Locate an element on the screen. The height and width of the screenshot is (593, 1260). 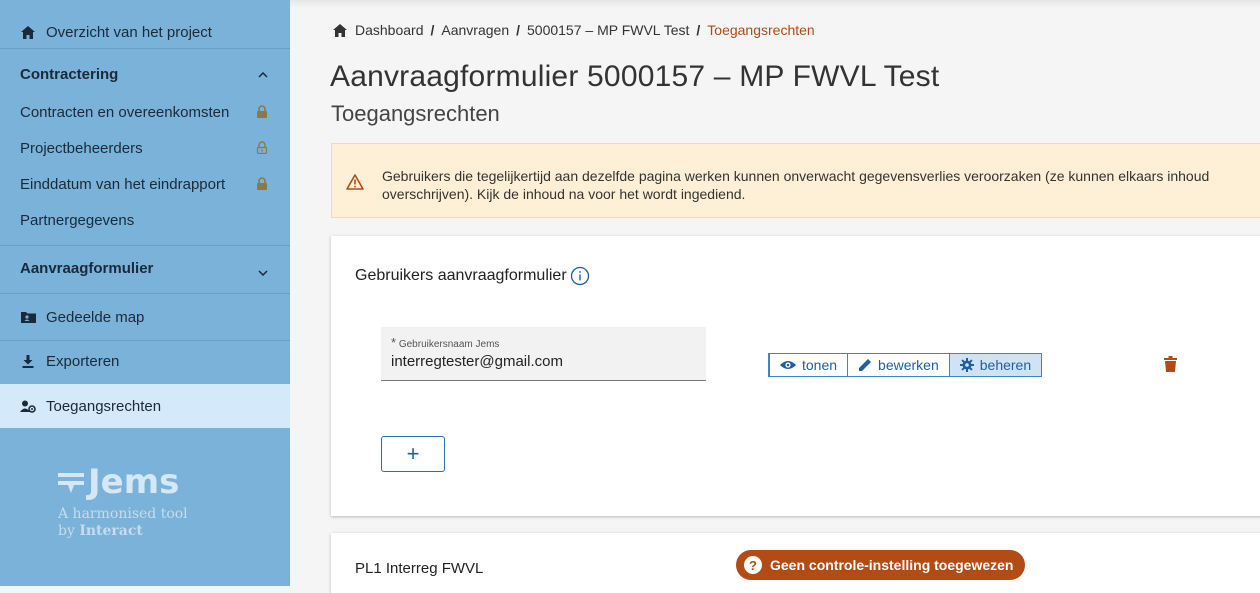
warning-icon is located at coordinates (355, 184).